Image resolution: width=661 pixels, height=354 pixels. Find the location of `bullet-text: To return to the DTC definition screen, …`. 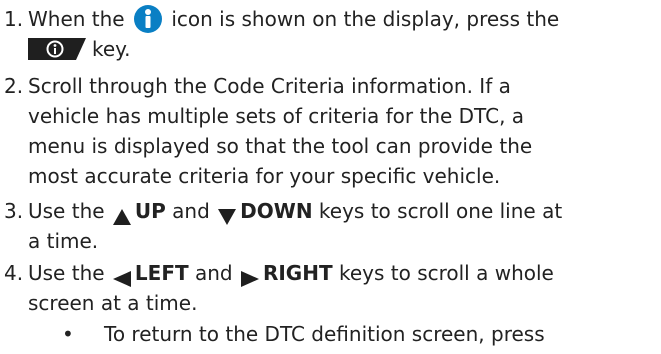

bullet-text: To return to the DTC definition screen, … is located at coordinates (324, 334).